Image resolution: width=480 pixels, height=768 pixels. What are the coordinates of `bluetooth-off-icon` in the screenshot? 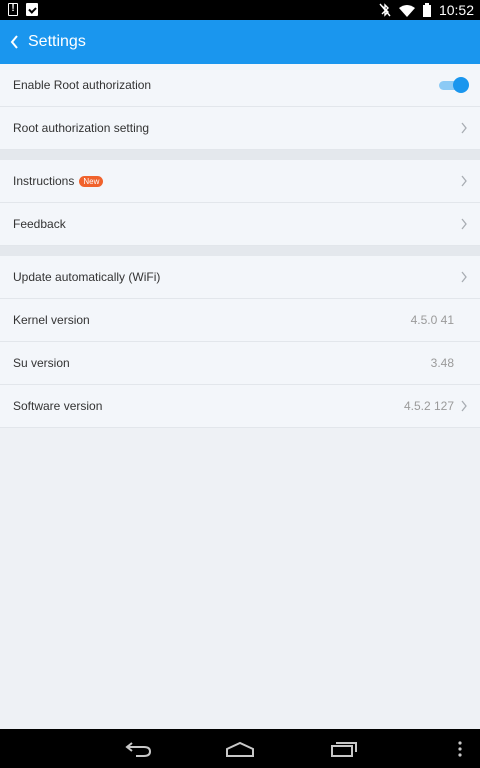 It's located at (385, 10).